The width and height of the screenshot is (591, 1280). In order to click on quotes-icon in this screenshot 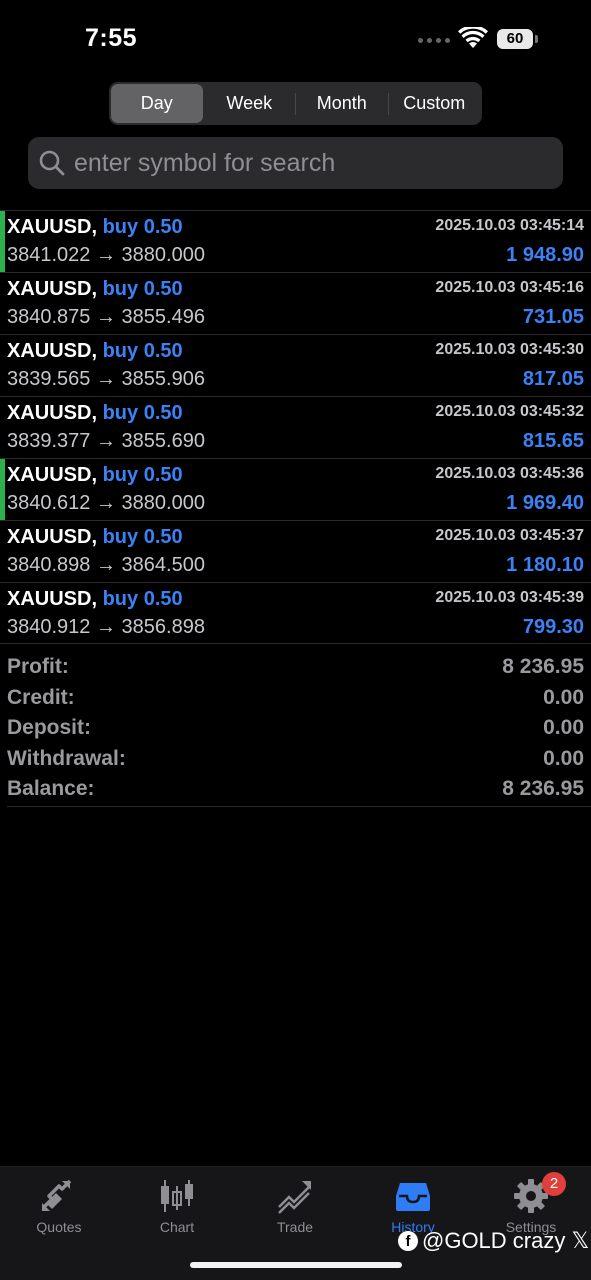, I will do `click(57, 1195)`.